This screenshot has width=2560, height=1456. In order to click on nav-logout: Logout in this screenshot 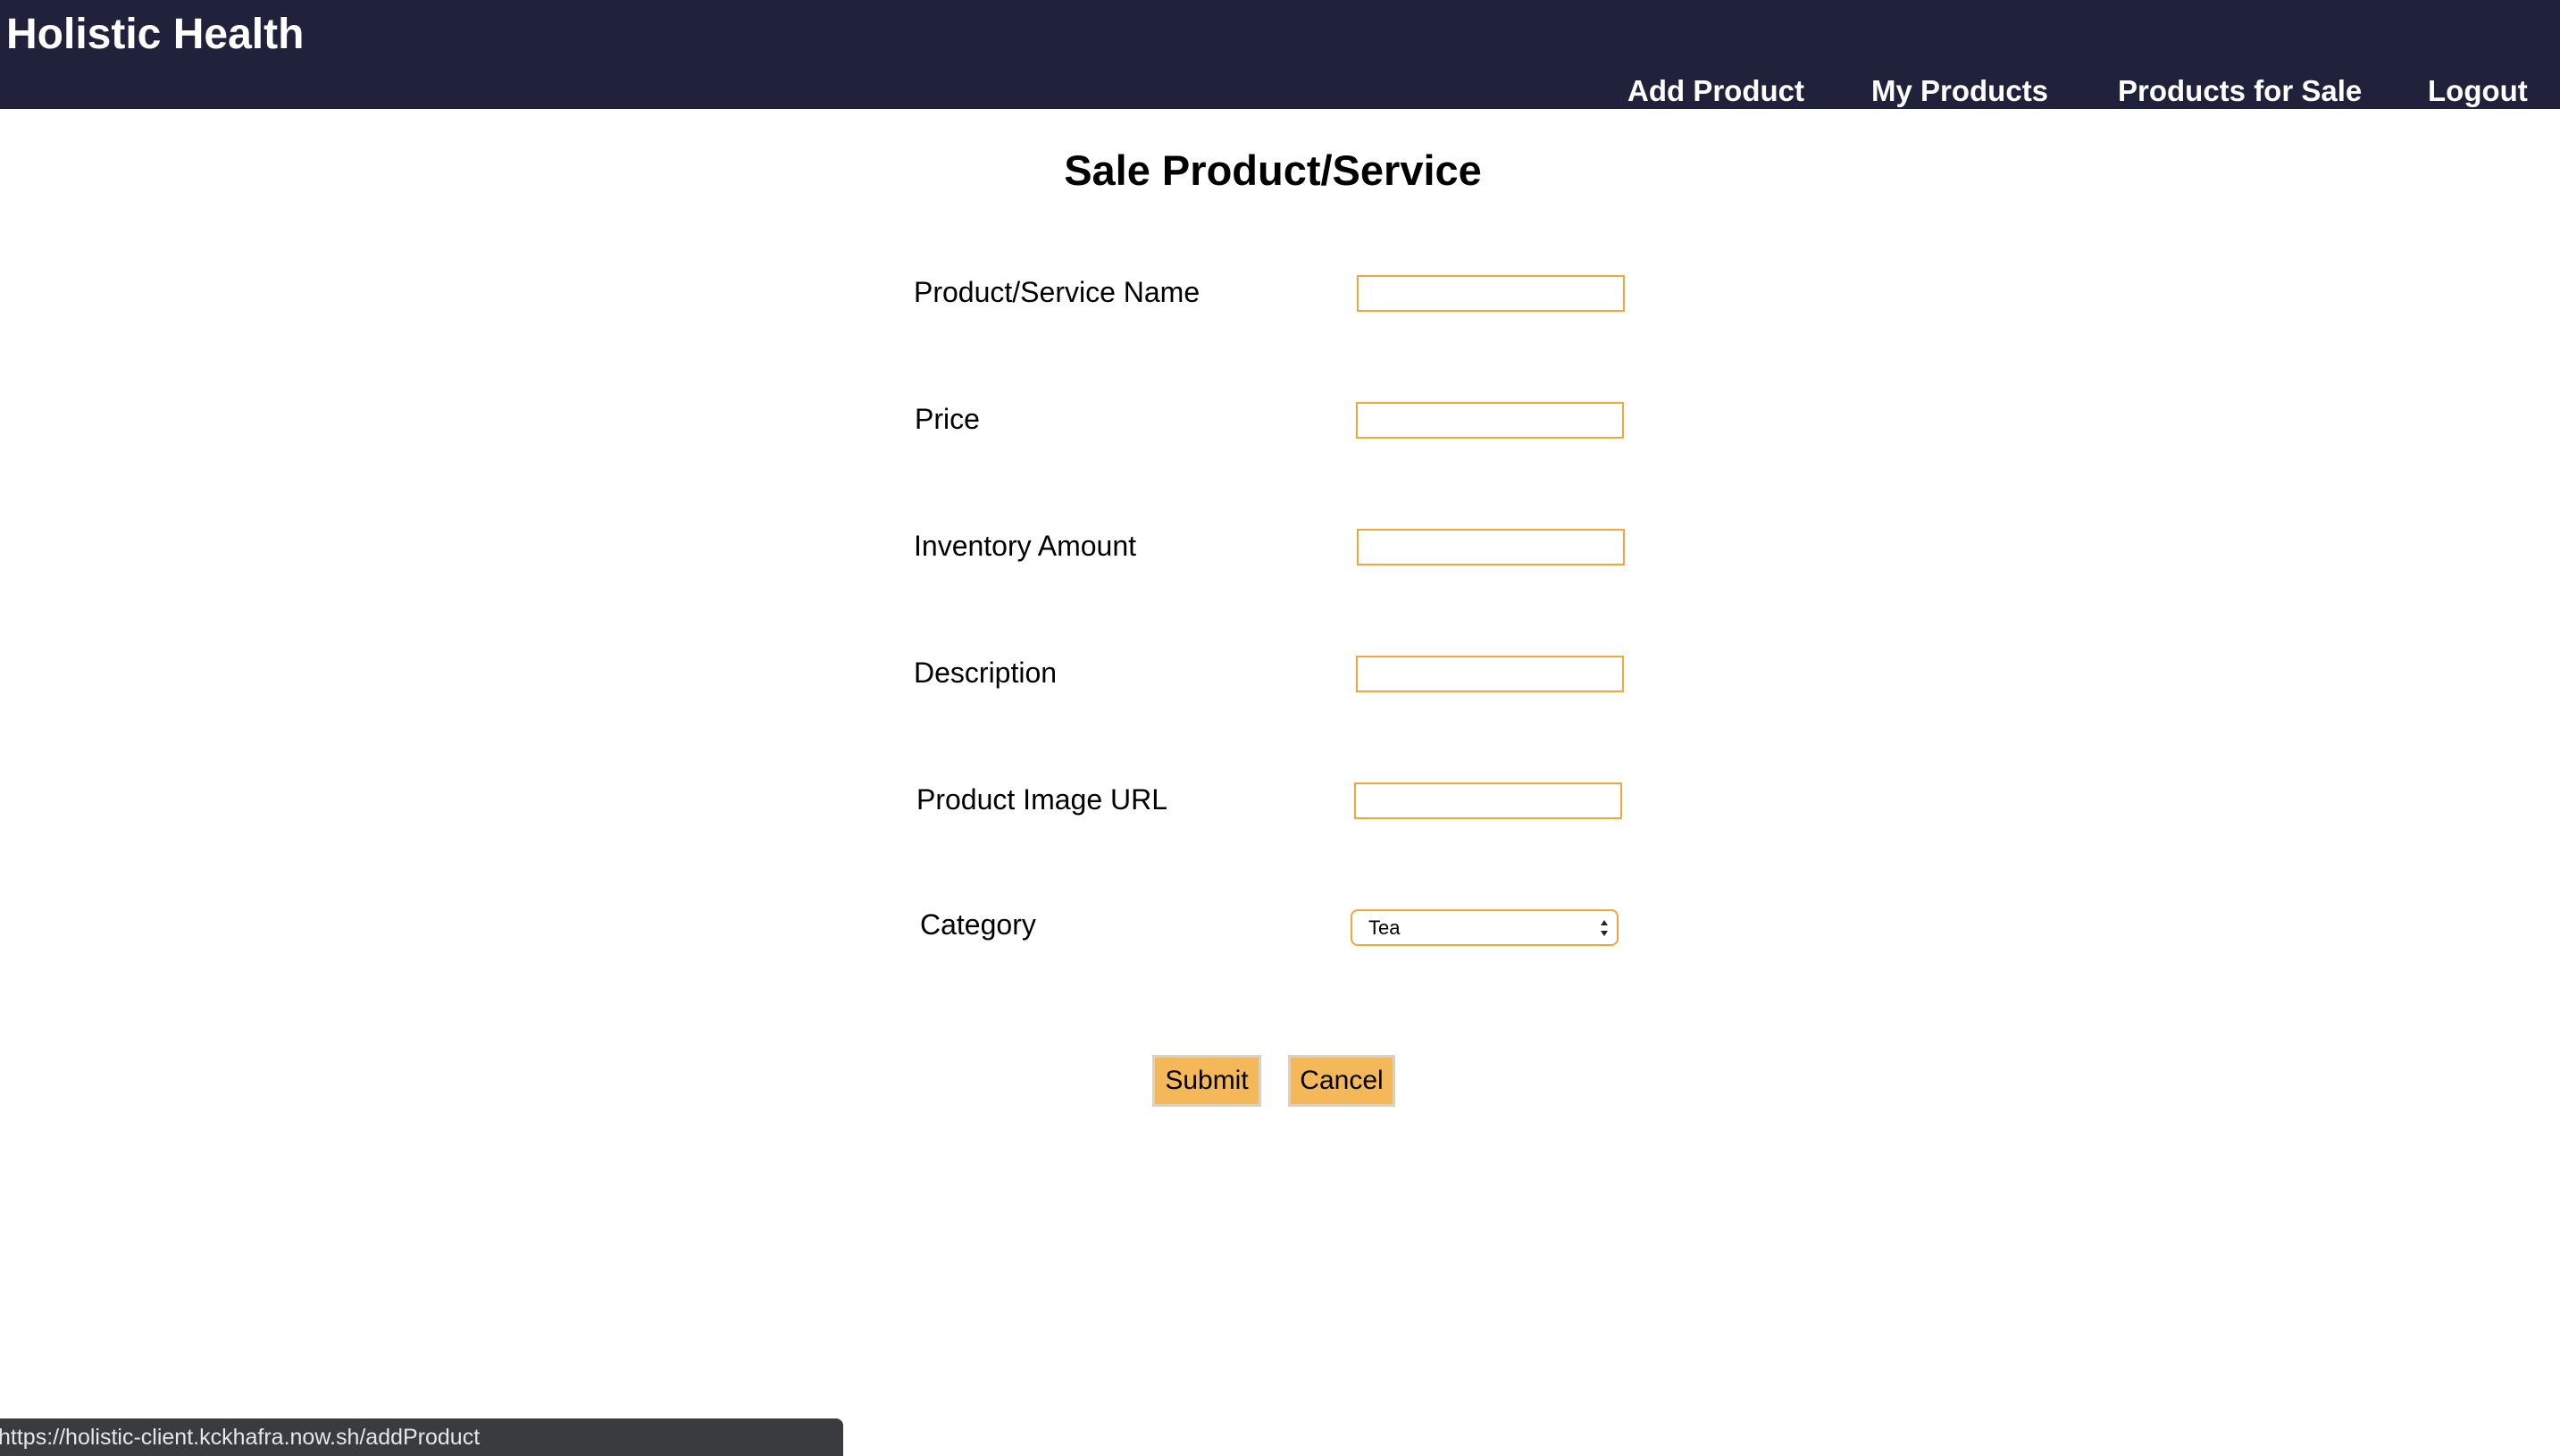, I will do `click(2478, 91)`.